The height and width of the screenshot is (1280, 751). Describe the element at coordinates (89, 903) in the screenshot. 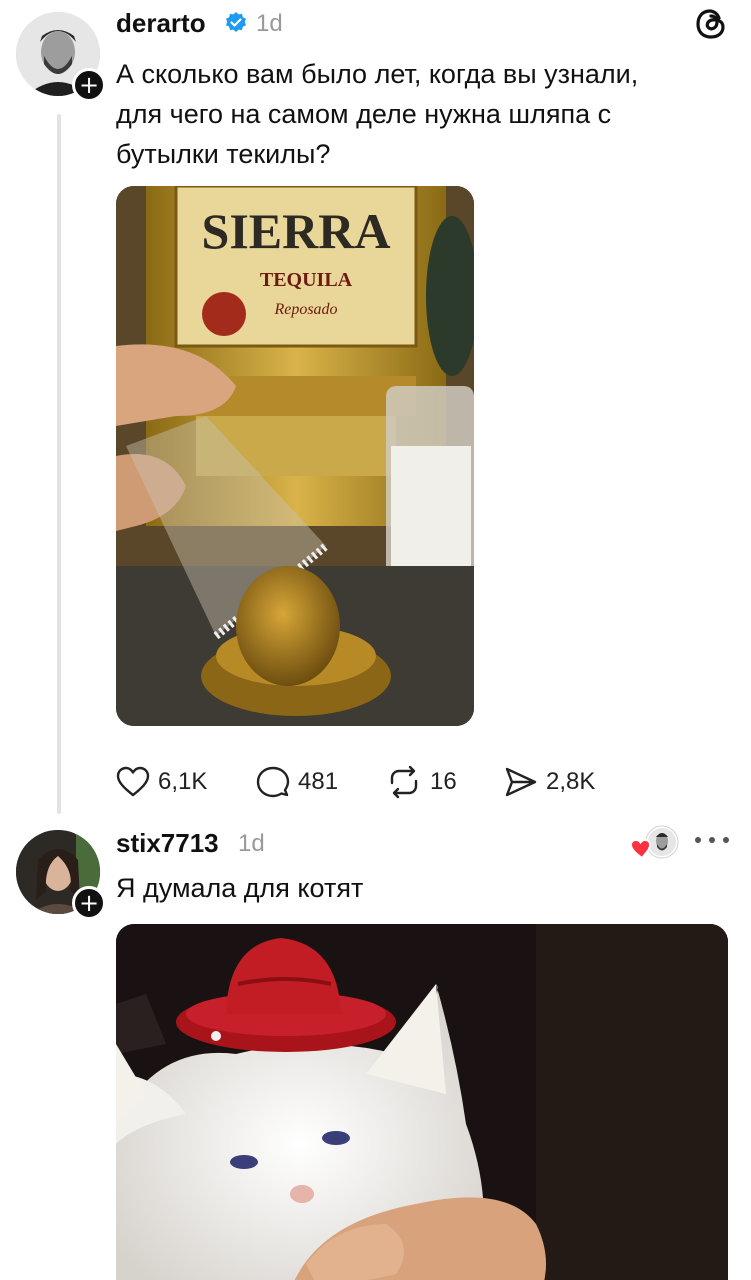

I see `follow-plus-icon: +` at that location.